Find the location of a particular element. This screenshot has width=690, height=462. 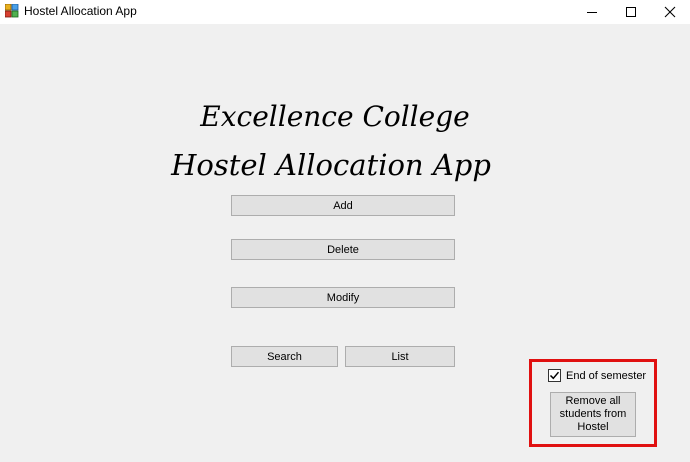

checkmark-icon is located at coordinates (554, 375).